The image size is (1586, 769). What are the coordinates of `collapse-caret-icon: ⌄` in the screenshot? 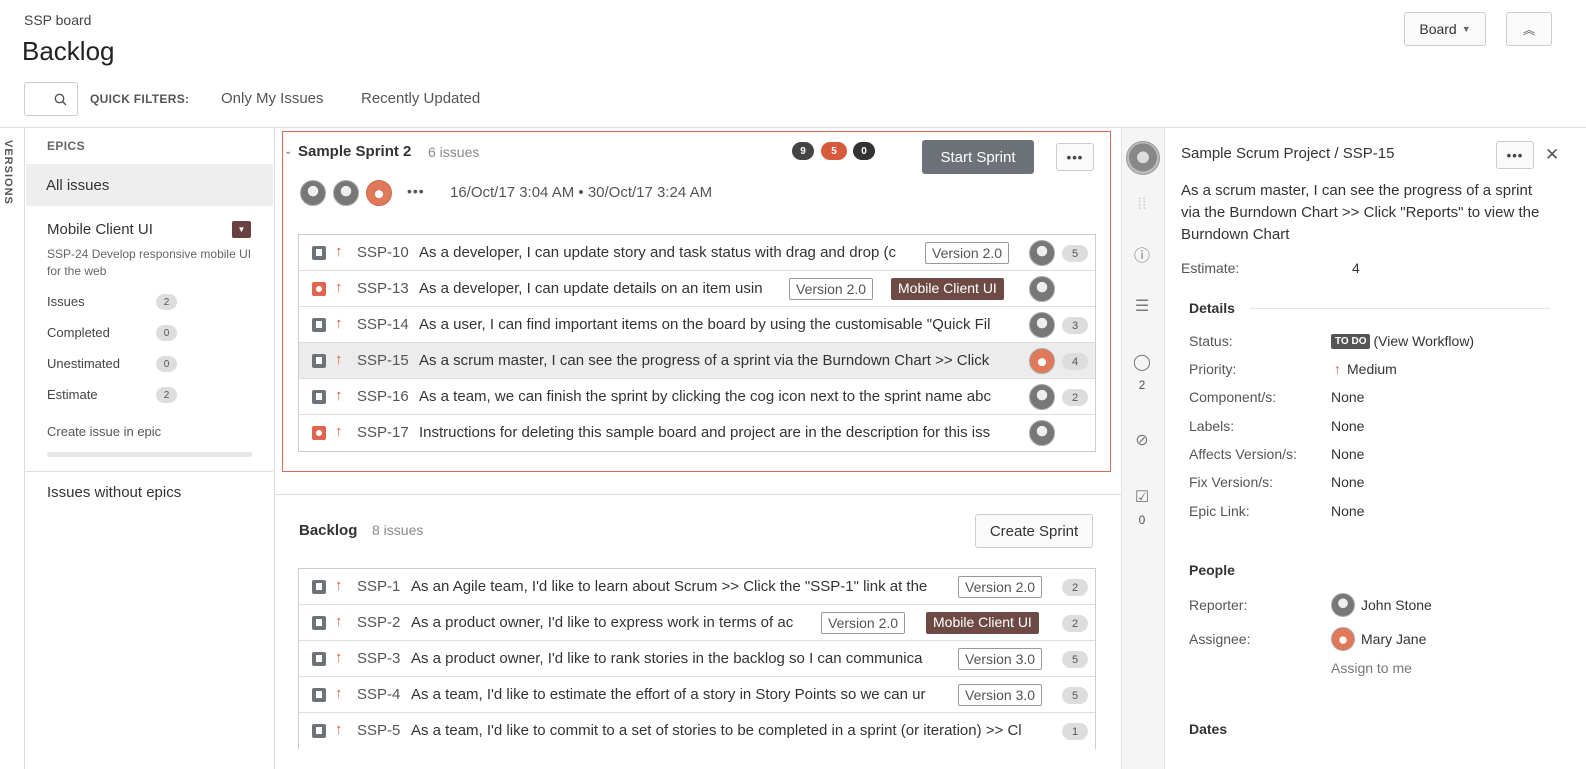 It's located at (288, 151).